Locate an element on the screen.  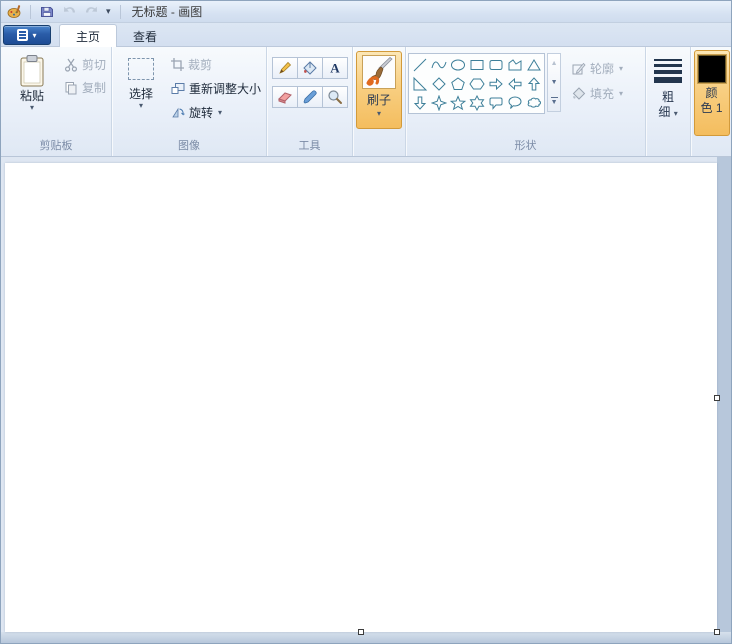
outline-label: 轮廓 is located at coordinates (602, 69).